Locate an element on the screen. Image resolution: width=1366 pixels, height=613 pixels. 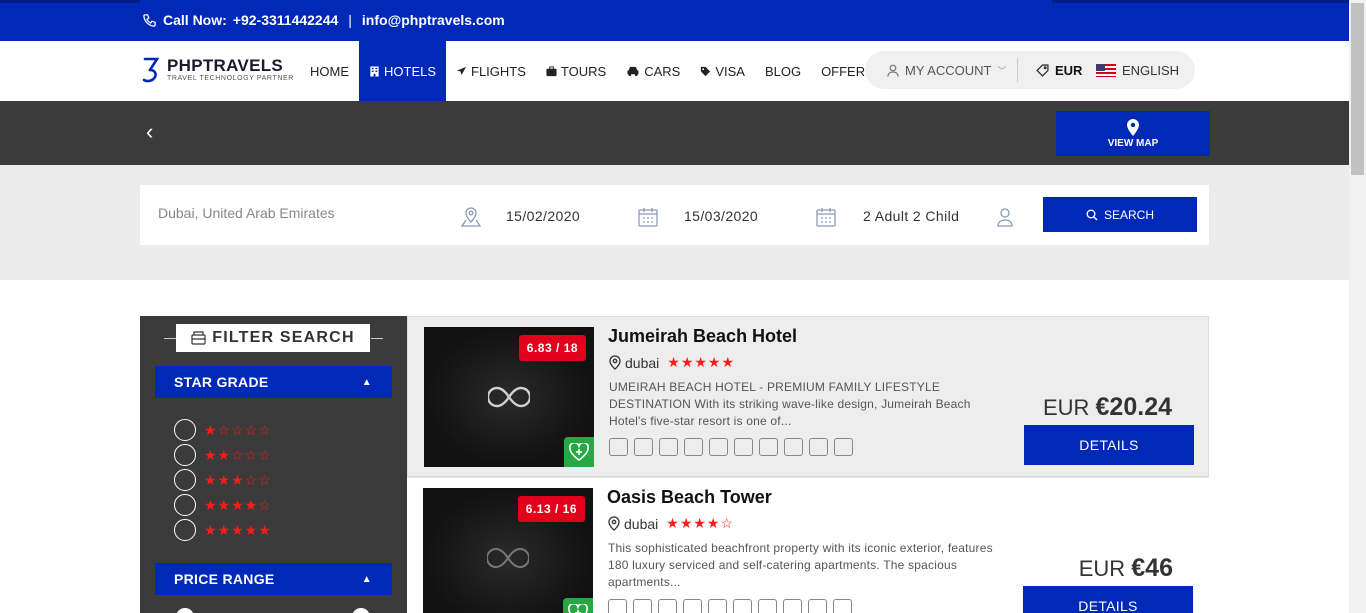
building-icon is located at coordinates (692, 606).